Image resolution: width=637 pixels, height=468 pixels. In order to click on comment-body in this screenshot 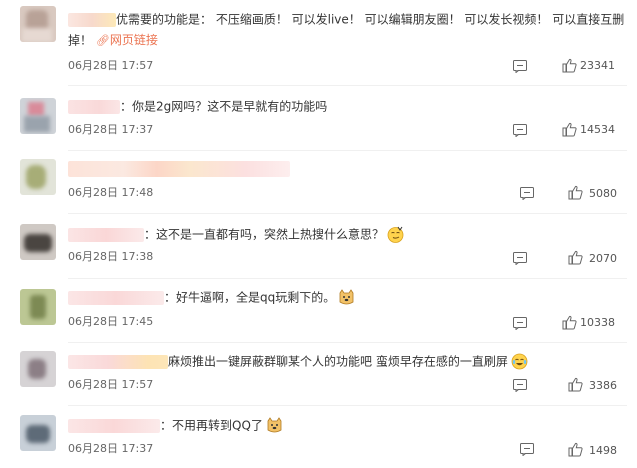, I will do `click(347, 168)`.